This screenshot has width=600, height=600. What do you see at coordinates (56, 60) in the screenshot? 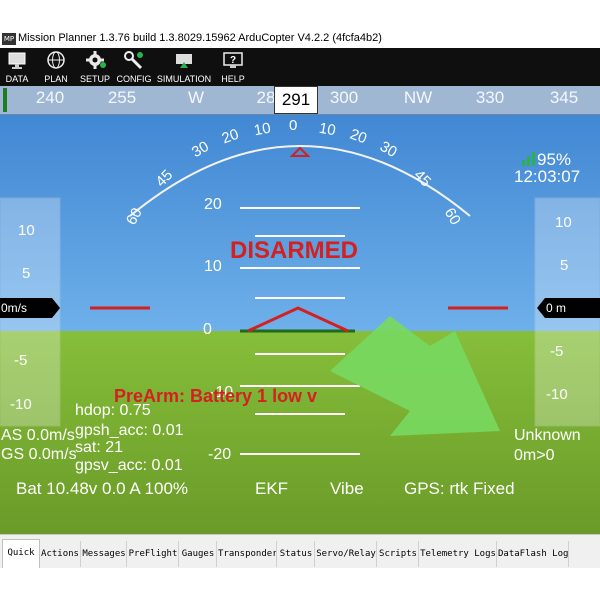
I see `globe-icon` at bounding box center [56, 60].